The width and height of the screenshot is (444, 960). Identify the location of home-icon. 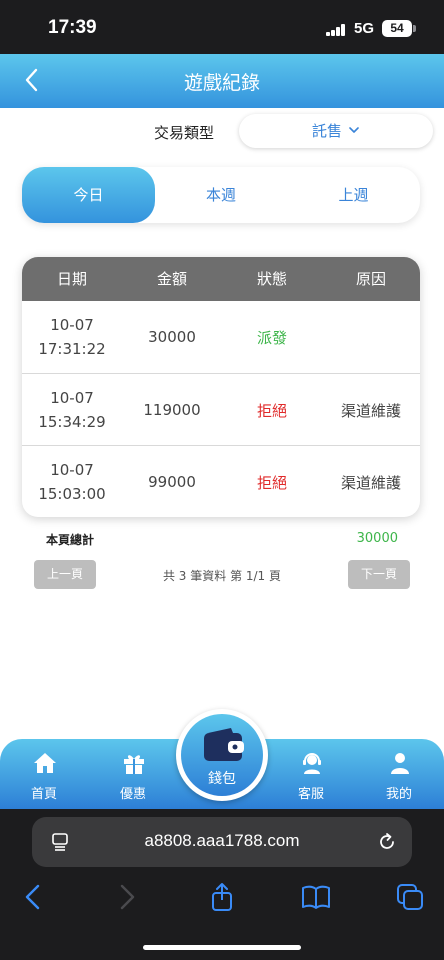
(45, 763).